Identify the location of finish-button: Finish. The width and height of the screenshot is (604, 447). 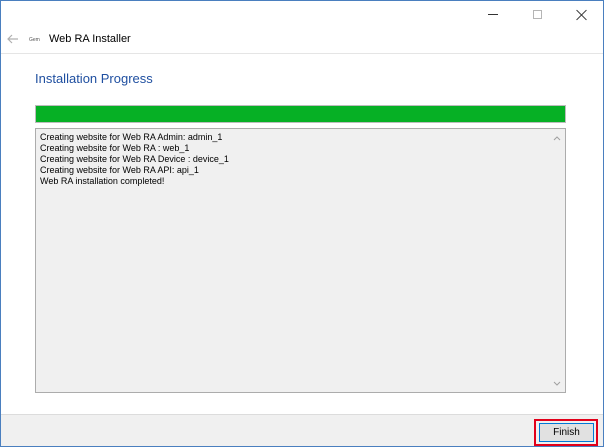
(566, 432).